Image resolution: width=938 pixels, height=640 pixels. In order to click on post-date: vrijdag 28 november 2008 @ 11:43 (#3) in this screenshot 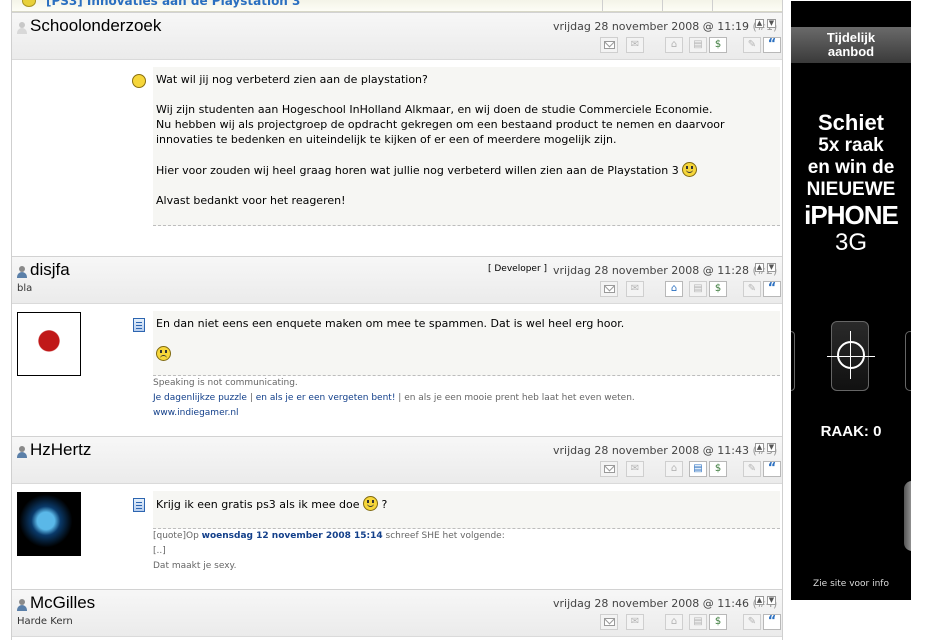, I will do `click(665, 450)`.